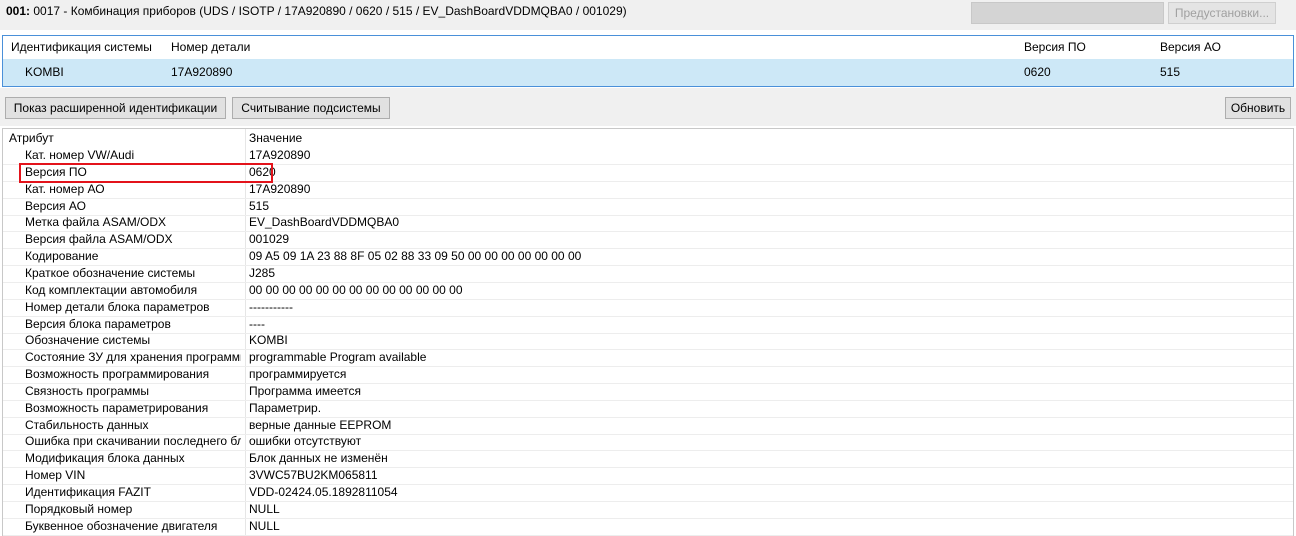 This screenshot has width=1296, height=536. Describe the element at coordinates (648, 240) in the screenshot. I see `table-row: Версия файла ASAM/ODX 001029` at that location.